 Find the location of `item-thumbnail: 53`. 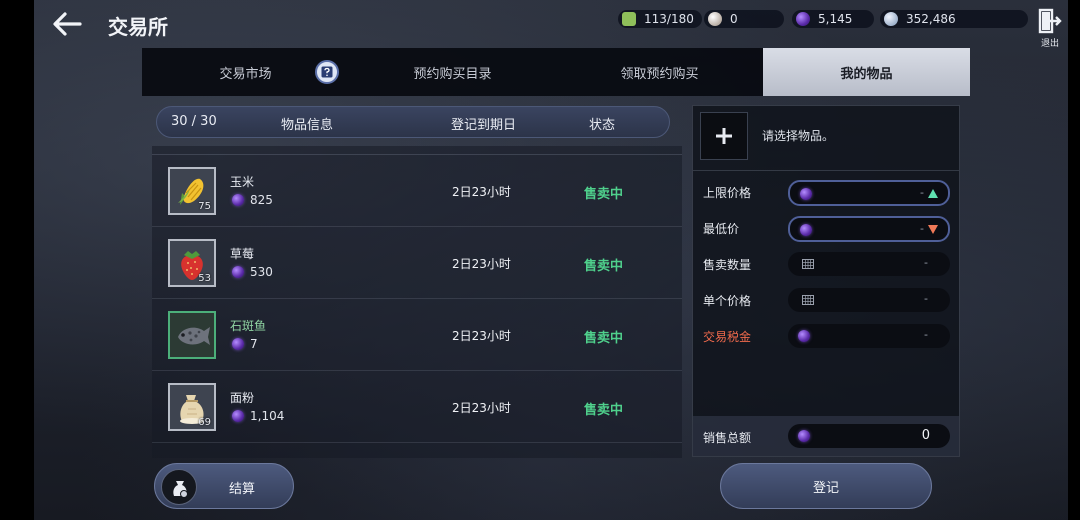

item-thumbnail: 53 is located at coordinates (192, 263).